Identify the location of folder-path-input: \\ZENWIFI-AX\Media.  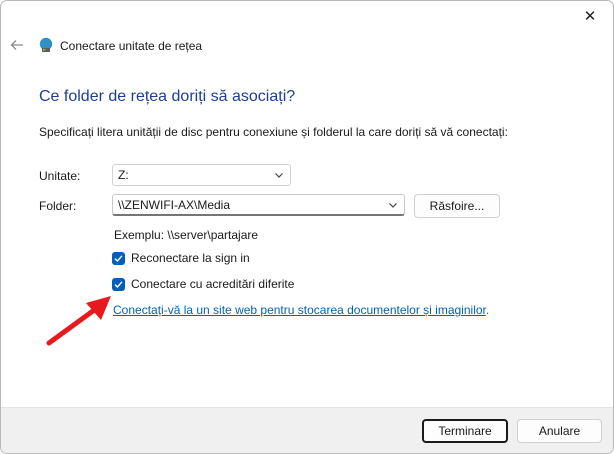
(258, 205).